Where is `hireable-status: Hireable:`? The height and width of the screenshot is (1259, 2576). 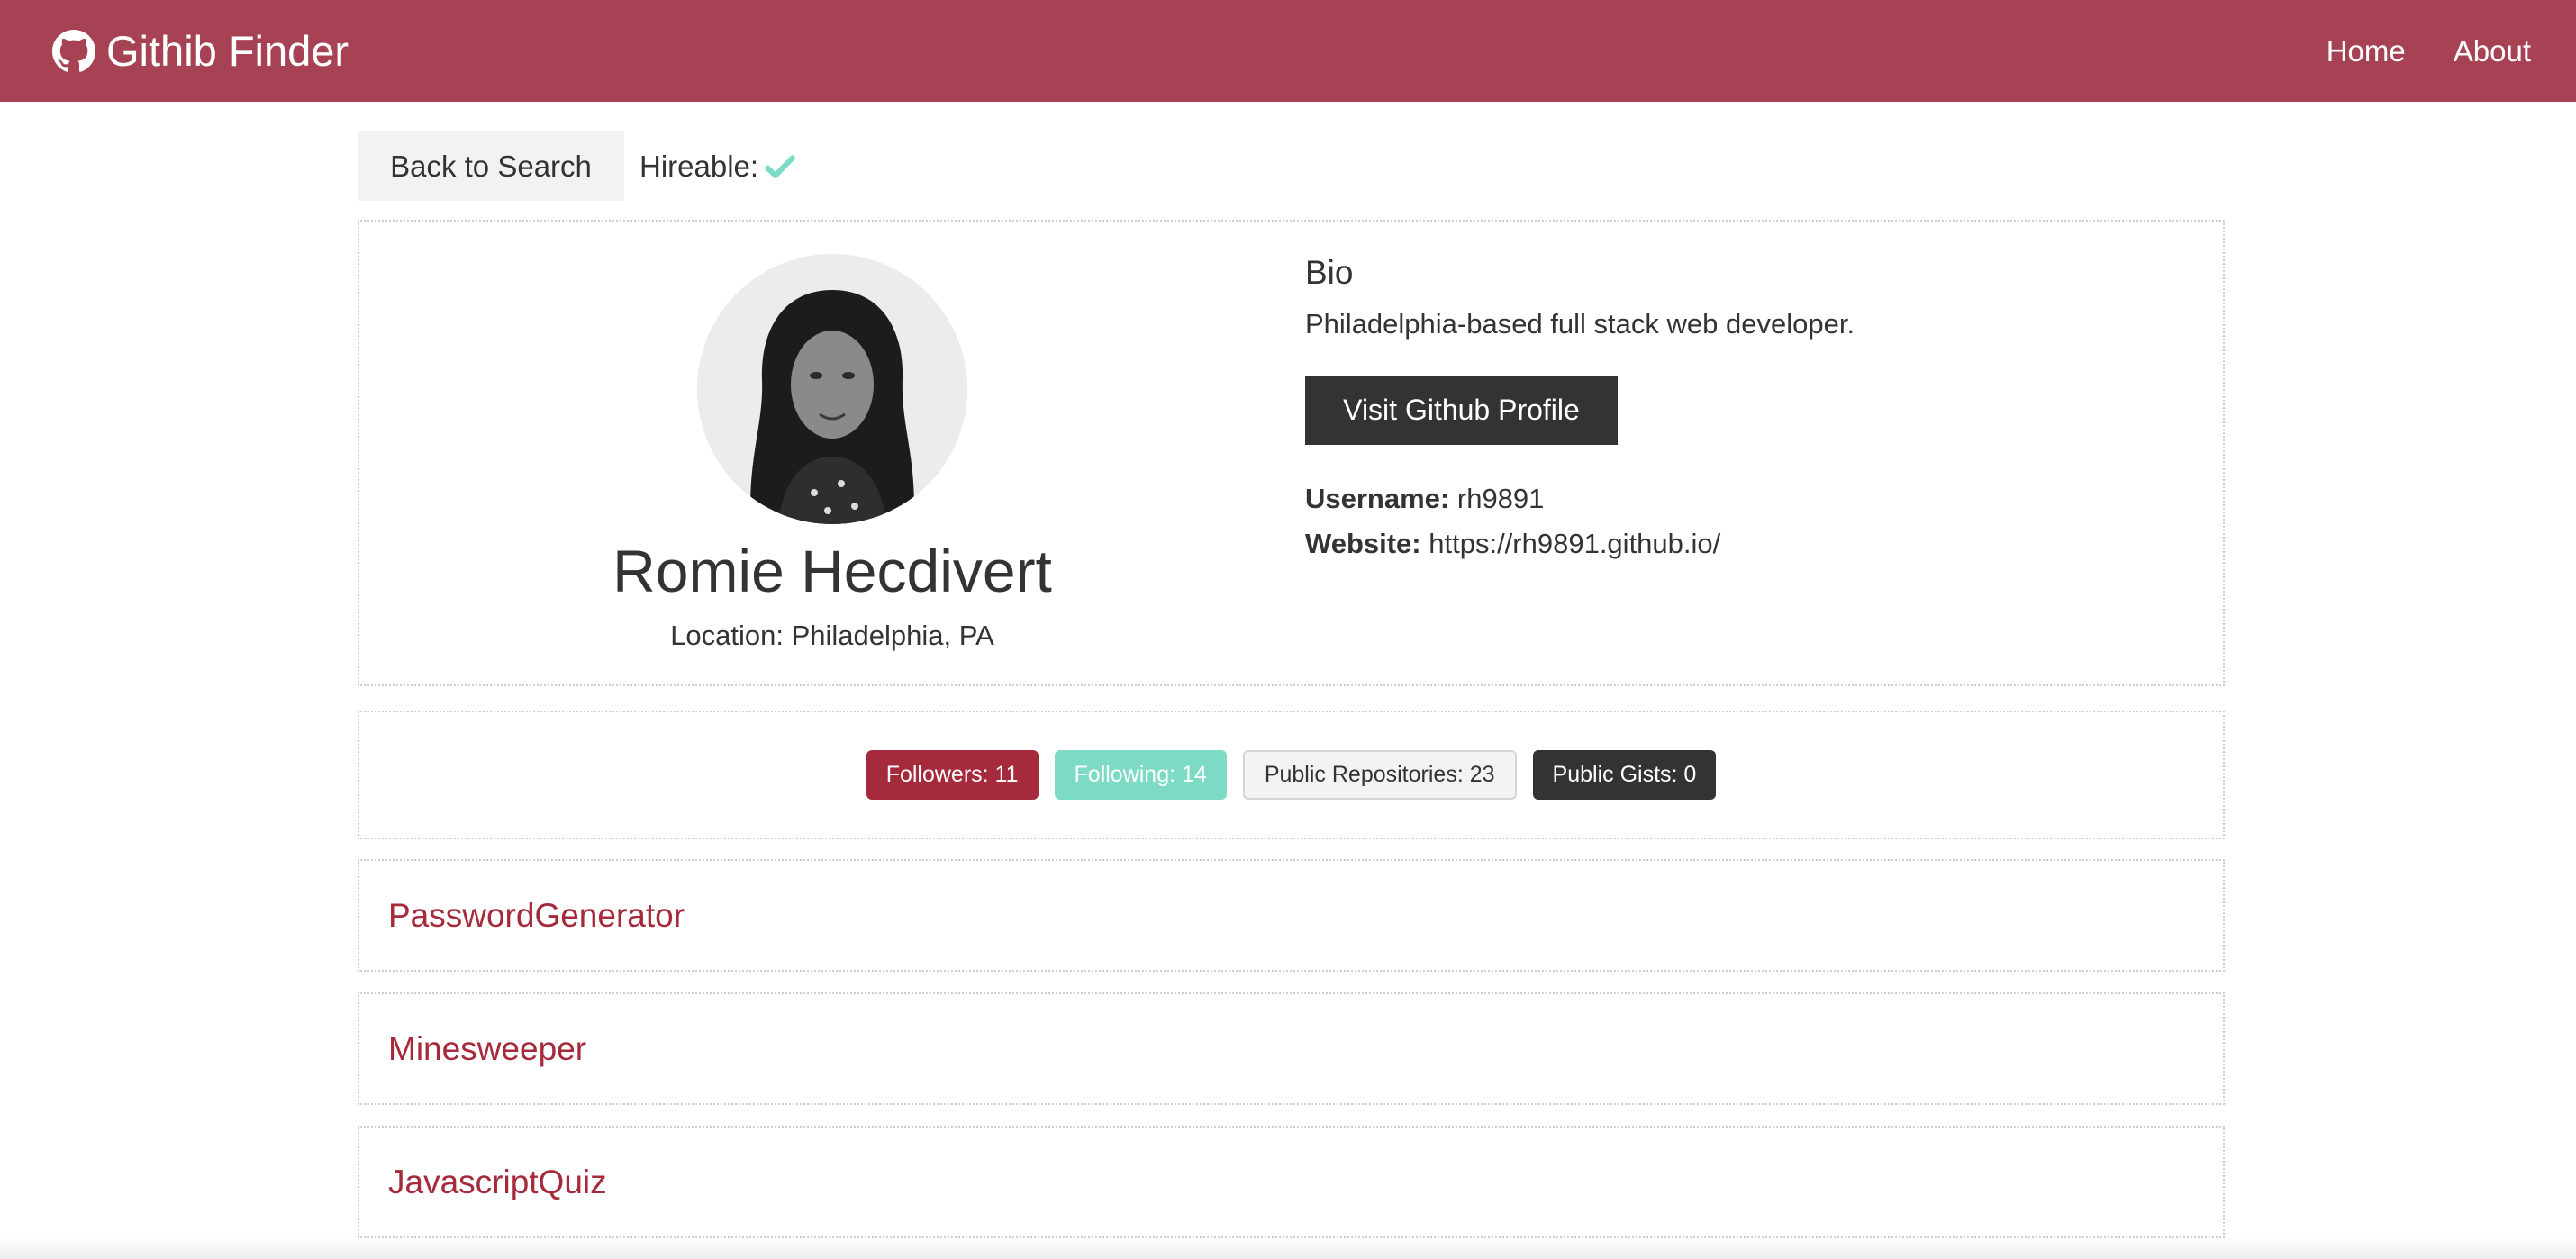 hireable-status: Hireable: is located at coordinates (717, 166).